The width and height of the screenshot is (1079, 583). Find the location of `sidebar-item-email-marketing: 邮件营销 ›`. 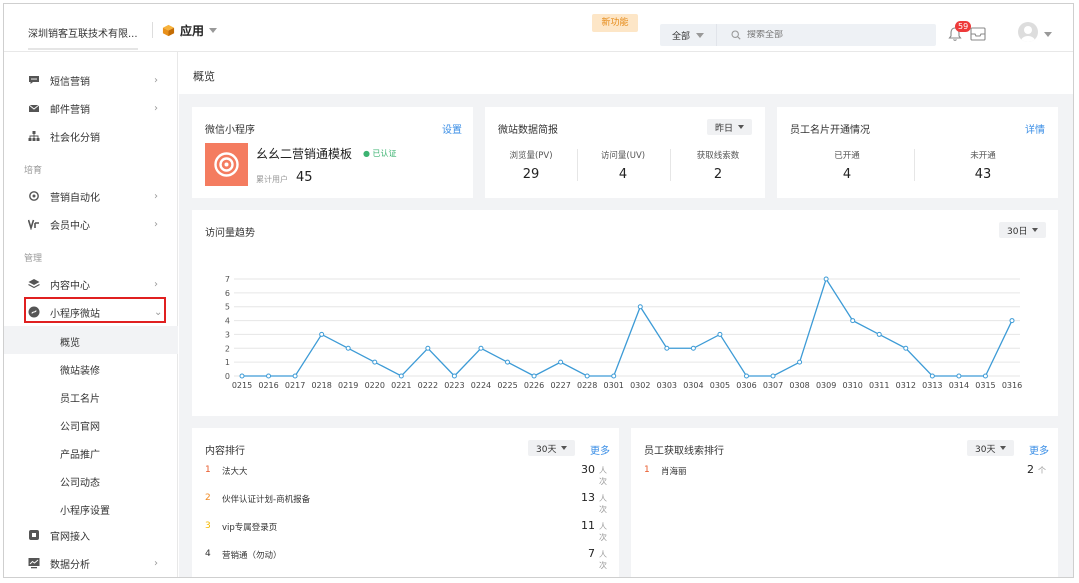

sidebar-item-email-marketing: 邮件营销 › is located at coordinates (91, 108).